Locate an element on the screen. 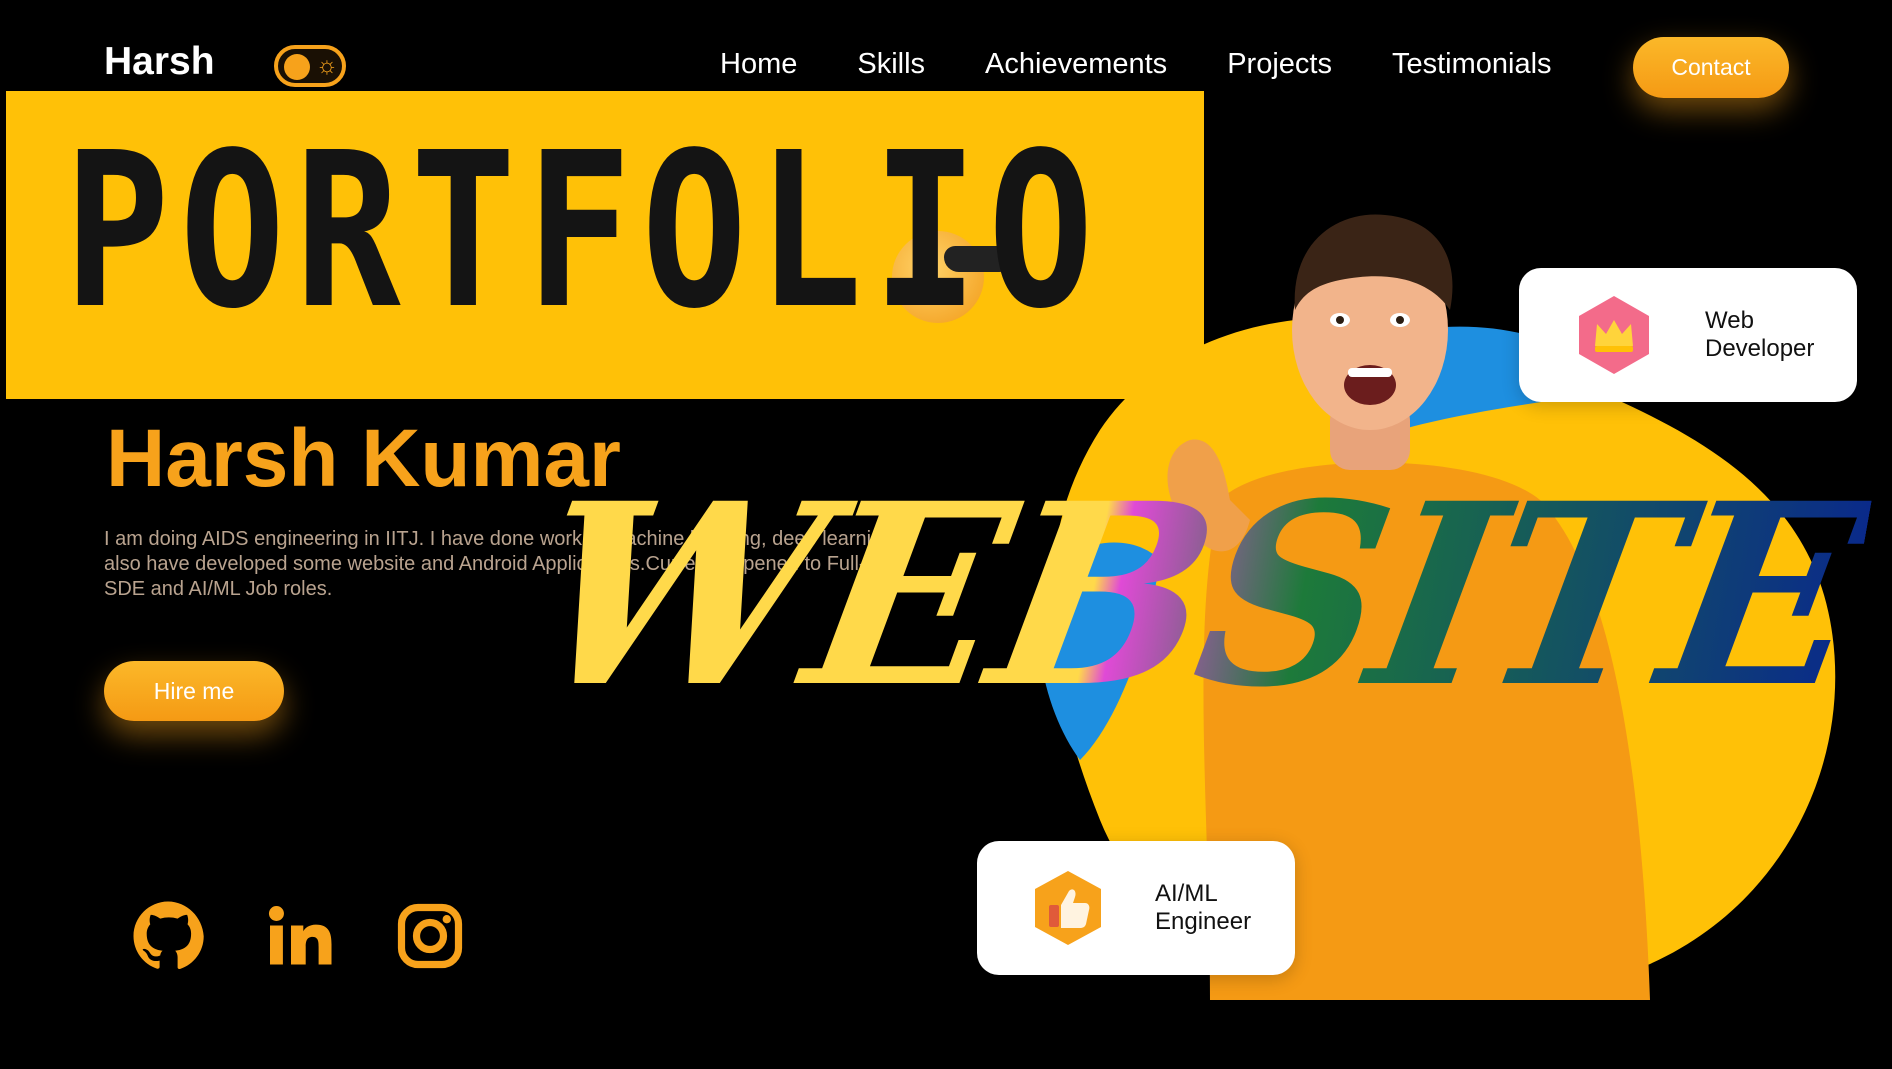  banner-title: PORTFOLIO is located at coordinates (584, 231).